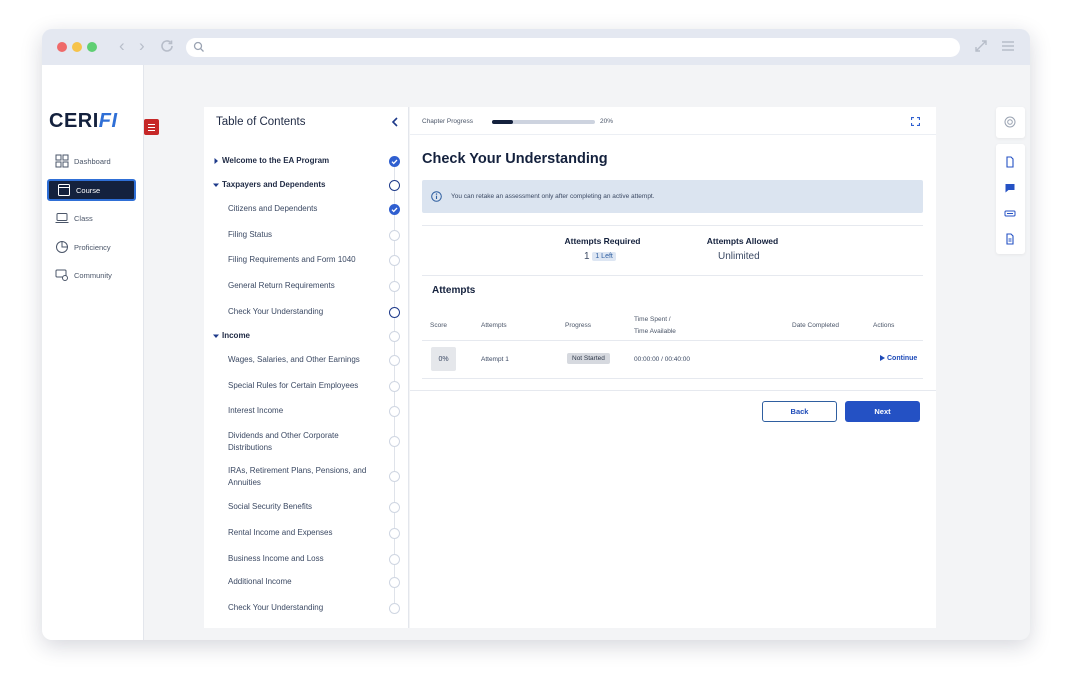 Image resolution: width=1066 pixels, height=678 pixels. Describe the element at coordinates (216, 161) in the screenshot. I see `caret-right-icon` at that location.